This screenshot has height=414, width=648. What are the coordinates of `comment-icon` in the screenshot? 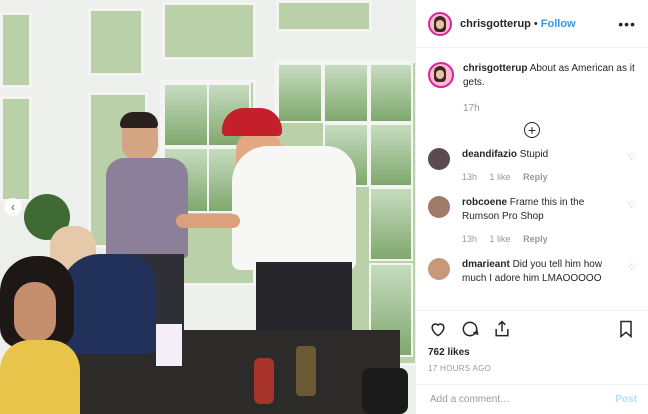 It's located at (470, 329).